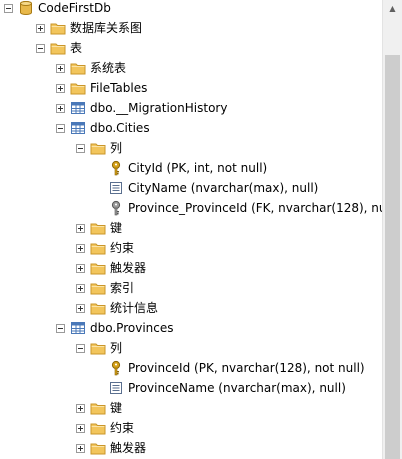  Describe the element at coordinates (119, 88) in the screenshot. I see `tree-node-label: FileTables` at that location.